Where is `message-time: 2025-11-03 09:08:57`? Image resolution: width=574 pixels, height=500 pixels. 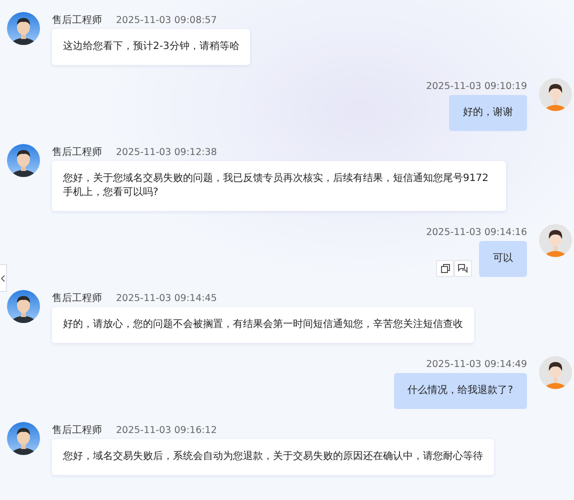 message-time: 2025-11-03 09:08:57 is located at coordinates (166, 20).